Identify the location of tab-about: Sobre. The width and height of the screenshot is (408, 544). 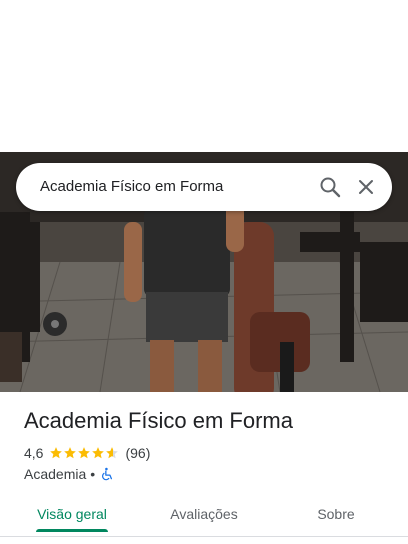
(336, 514).